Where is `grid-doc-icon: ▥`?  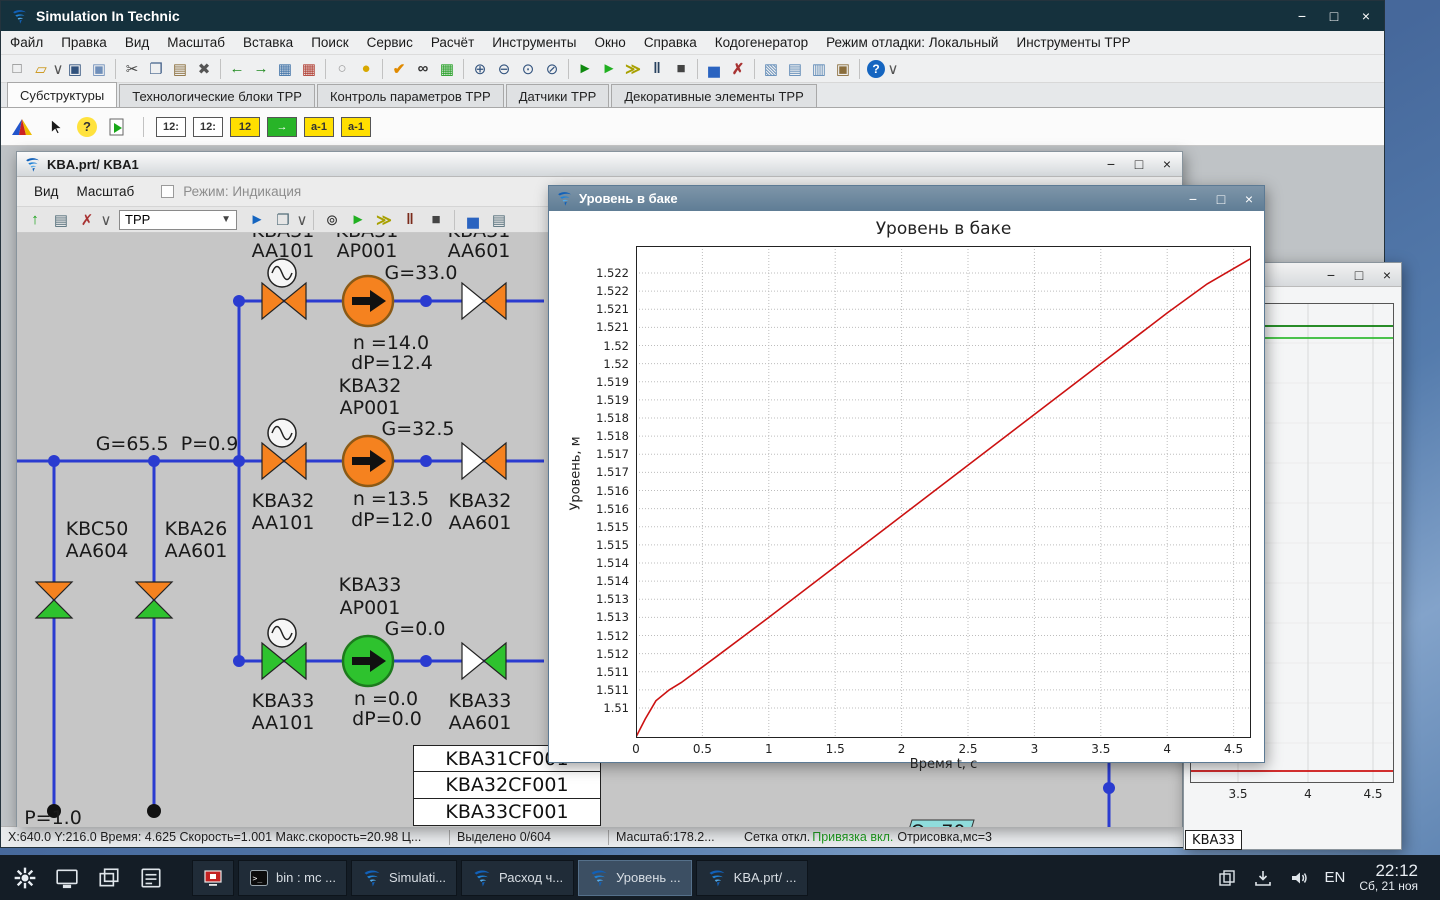 grid-doc-icon: ▥ is located at coordinates (819, 69).